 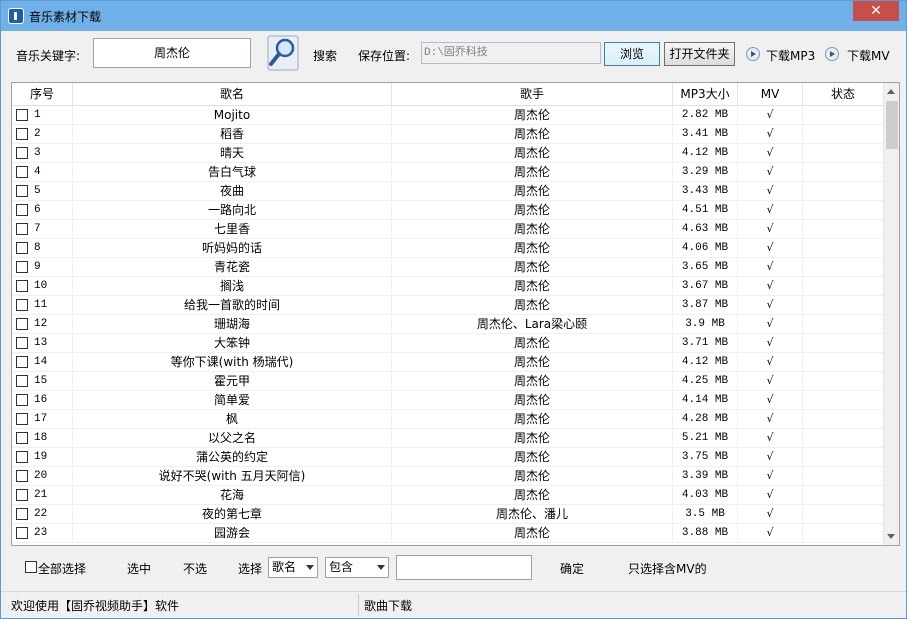 What do you see at coordinates (448, 400) in the screenshot?
I see `table-row: 16 简单爱 周杰伦 4.14 MB √` at bounding box center [448, 400].